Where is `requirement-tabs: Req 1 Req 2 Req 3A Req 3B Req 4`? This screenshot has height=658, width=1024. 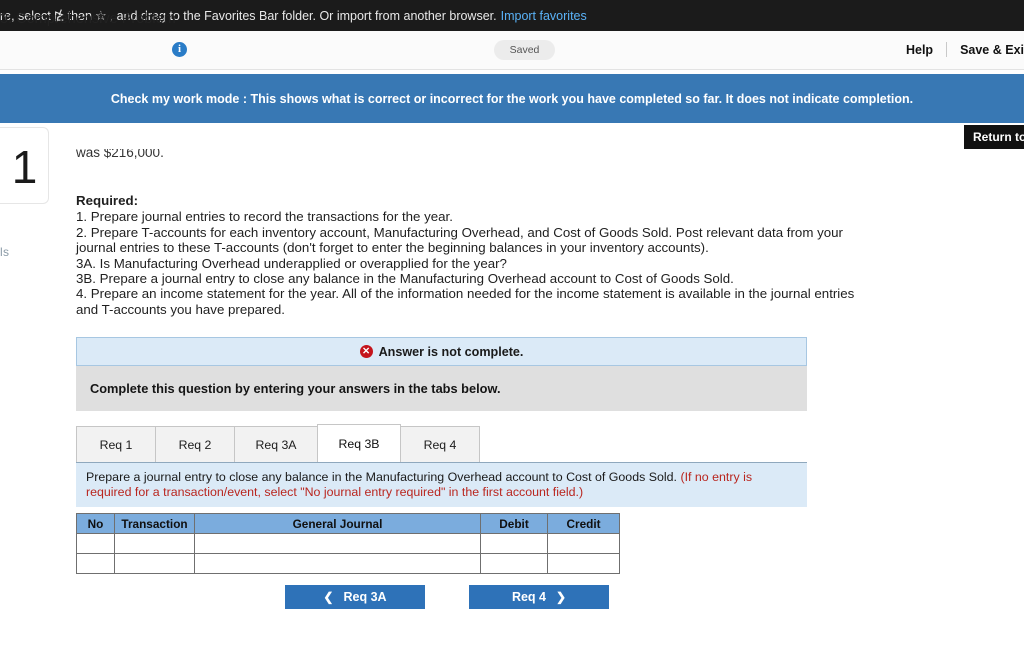
requirement-tabs: Req 1 Req 2 Req 3A Req 3B Req 4 is located at coordinates (278, 443).